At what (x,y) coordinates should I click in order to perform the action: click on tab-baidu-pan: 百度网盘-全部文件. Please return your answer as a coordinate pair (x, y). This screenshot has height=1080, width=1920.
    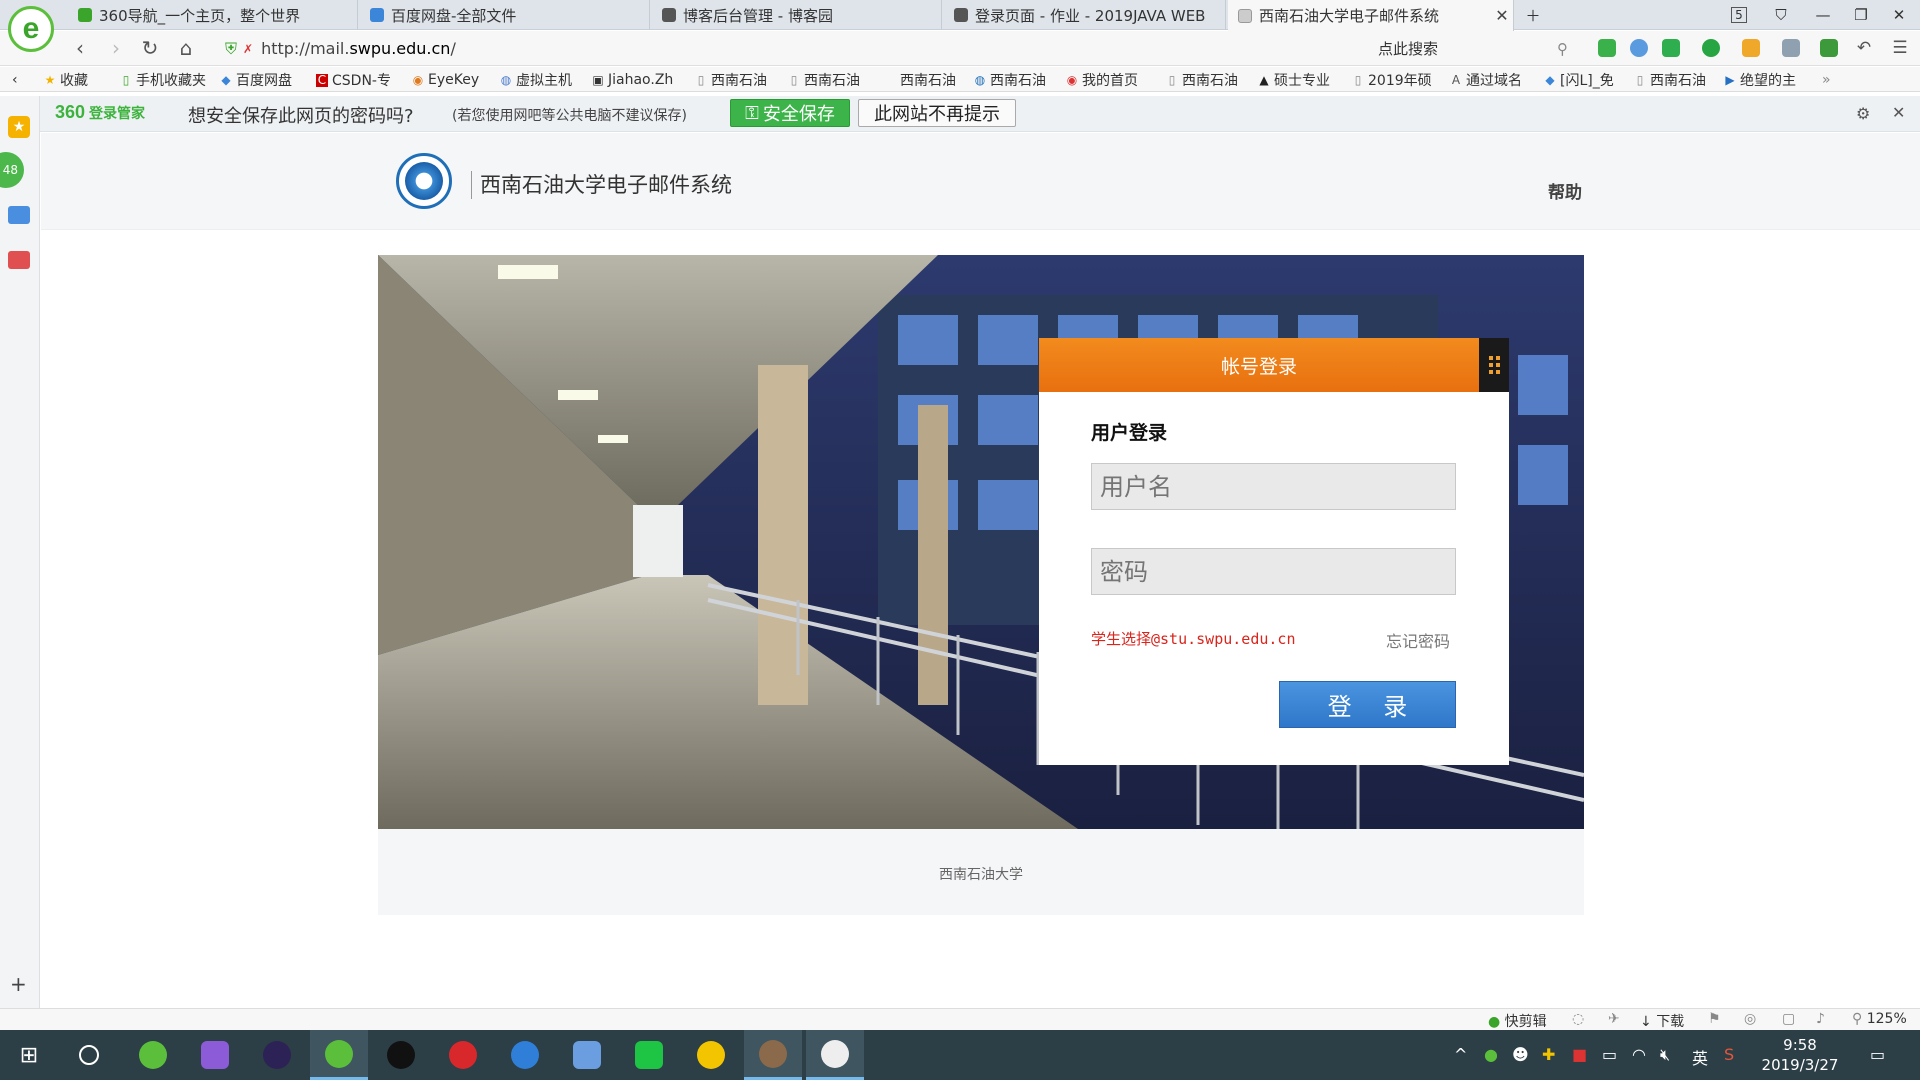
    Looking at the image, I should click on (505, 15).